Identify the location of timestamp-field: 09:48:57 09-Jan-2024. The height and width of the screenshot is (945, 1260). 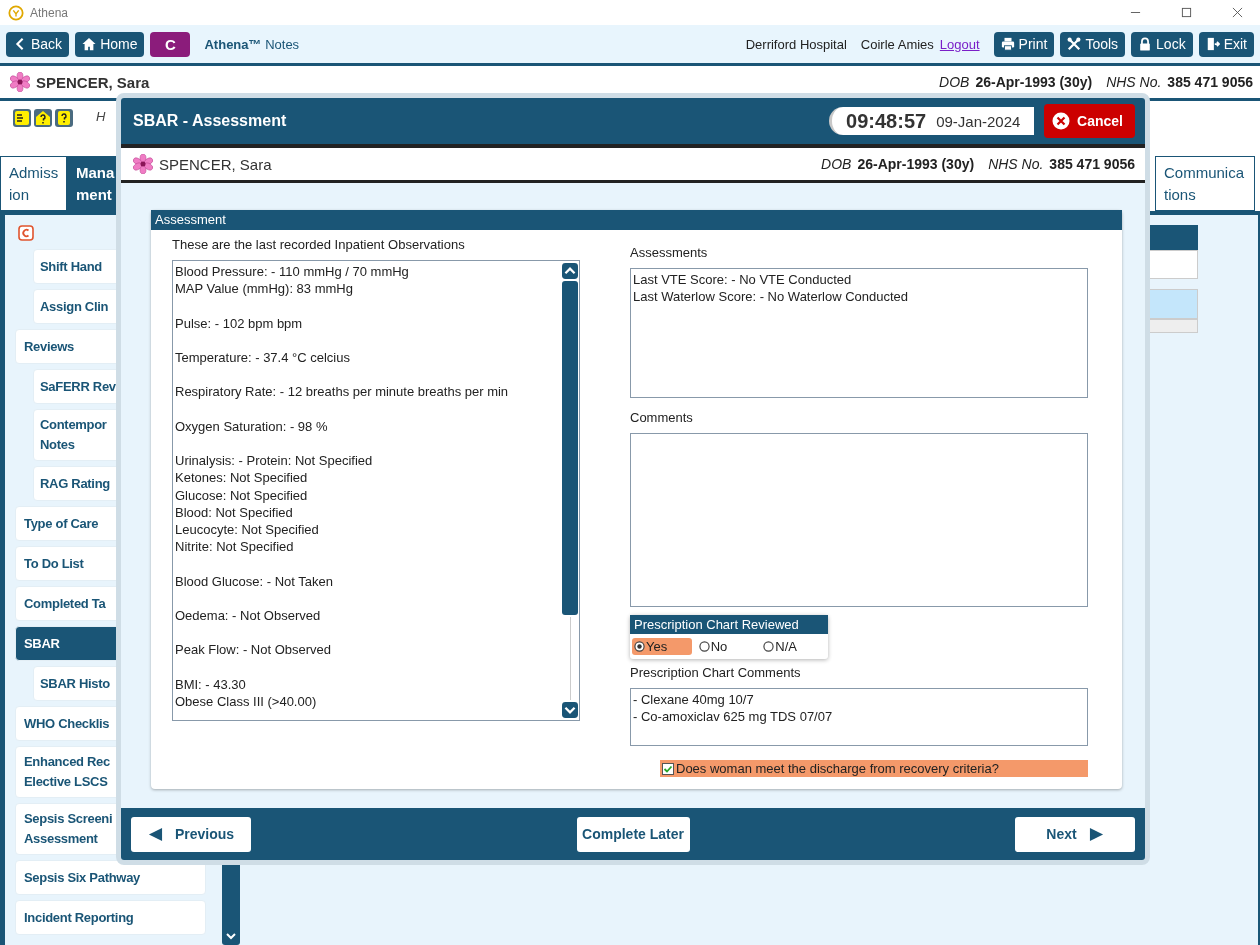
(932, 121).